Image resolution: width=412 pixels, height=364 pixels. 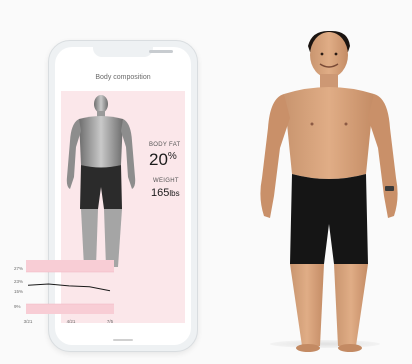 What do you see at coordinates (110, 321) in the screenshot?
I see `x-tick-label: 7/5` at bounding box center [110, 321].